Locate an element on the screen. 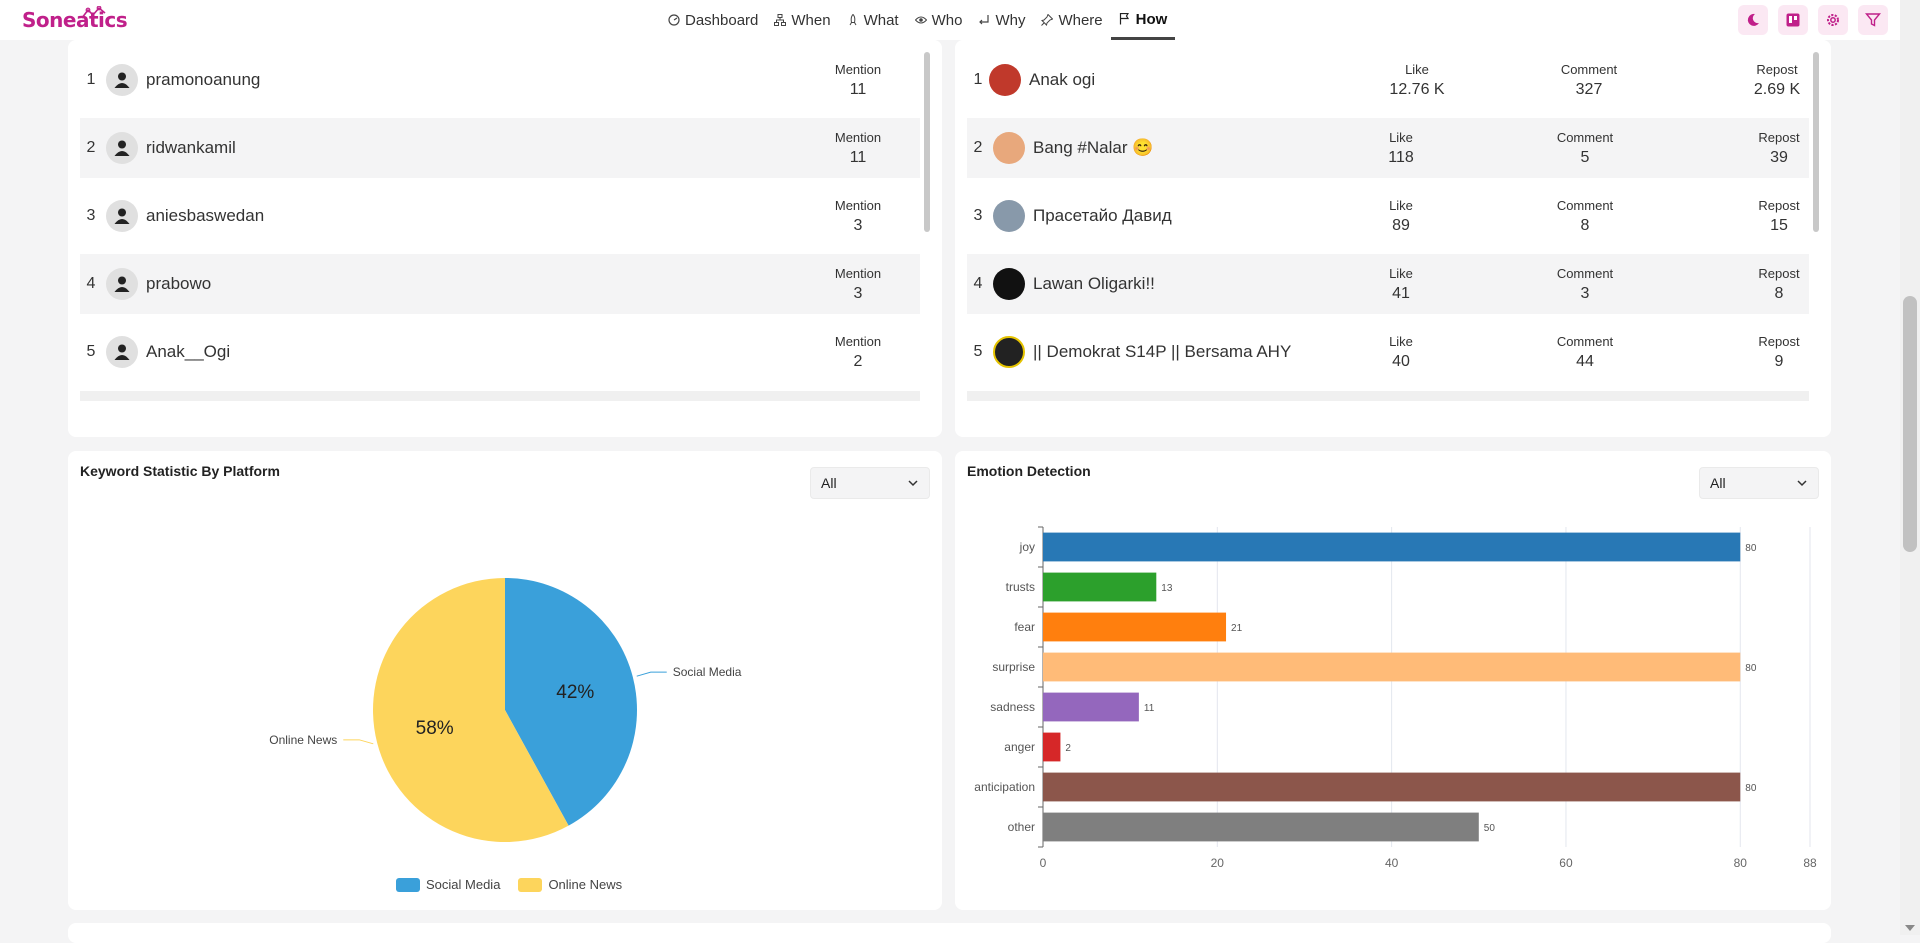 The width and height of the screenshot is (1920, 943). comment-metric: Comment 3 is located at coordinates (1585, 284).